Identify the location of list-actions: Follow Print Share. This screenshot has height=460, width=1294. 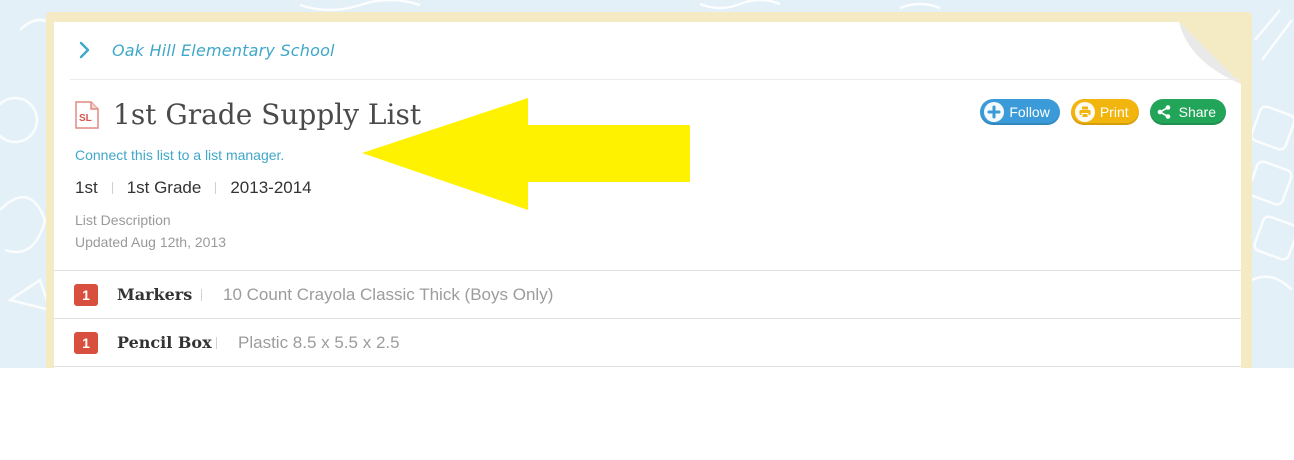
(1103, 112).